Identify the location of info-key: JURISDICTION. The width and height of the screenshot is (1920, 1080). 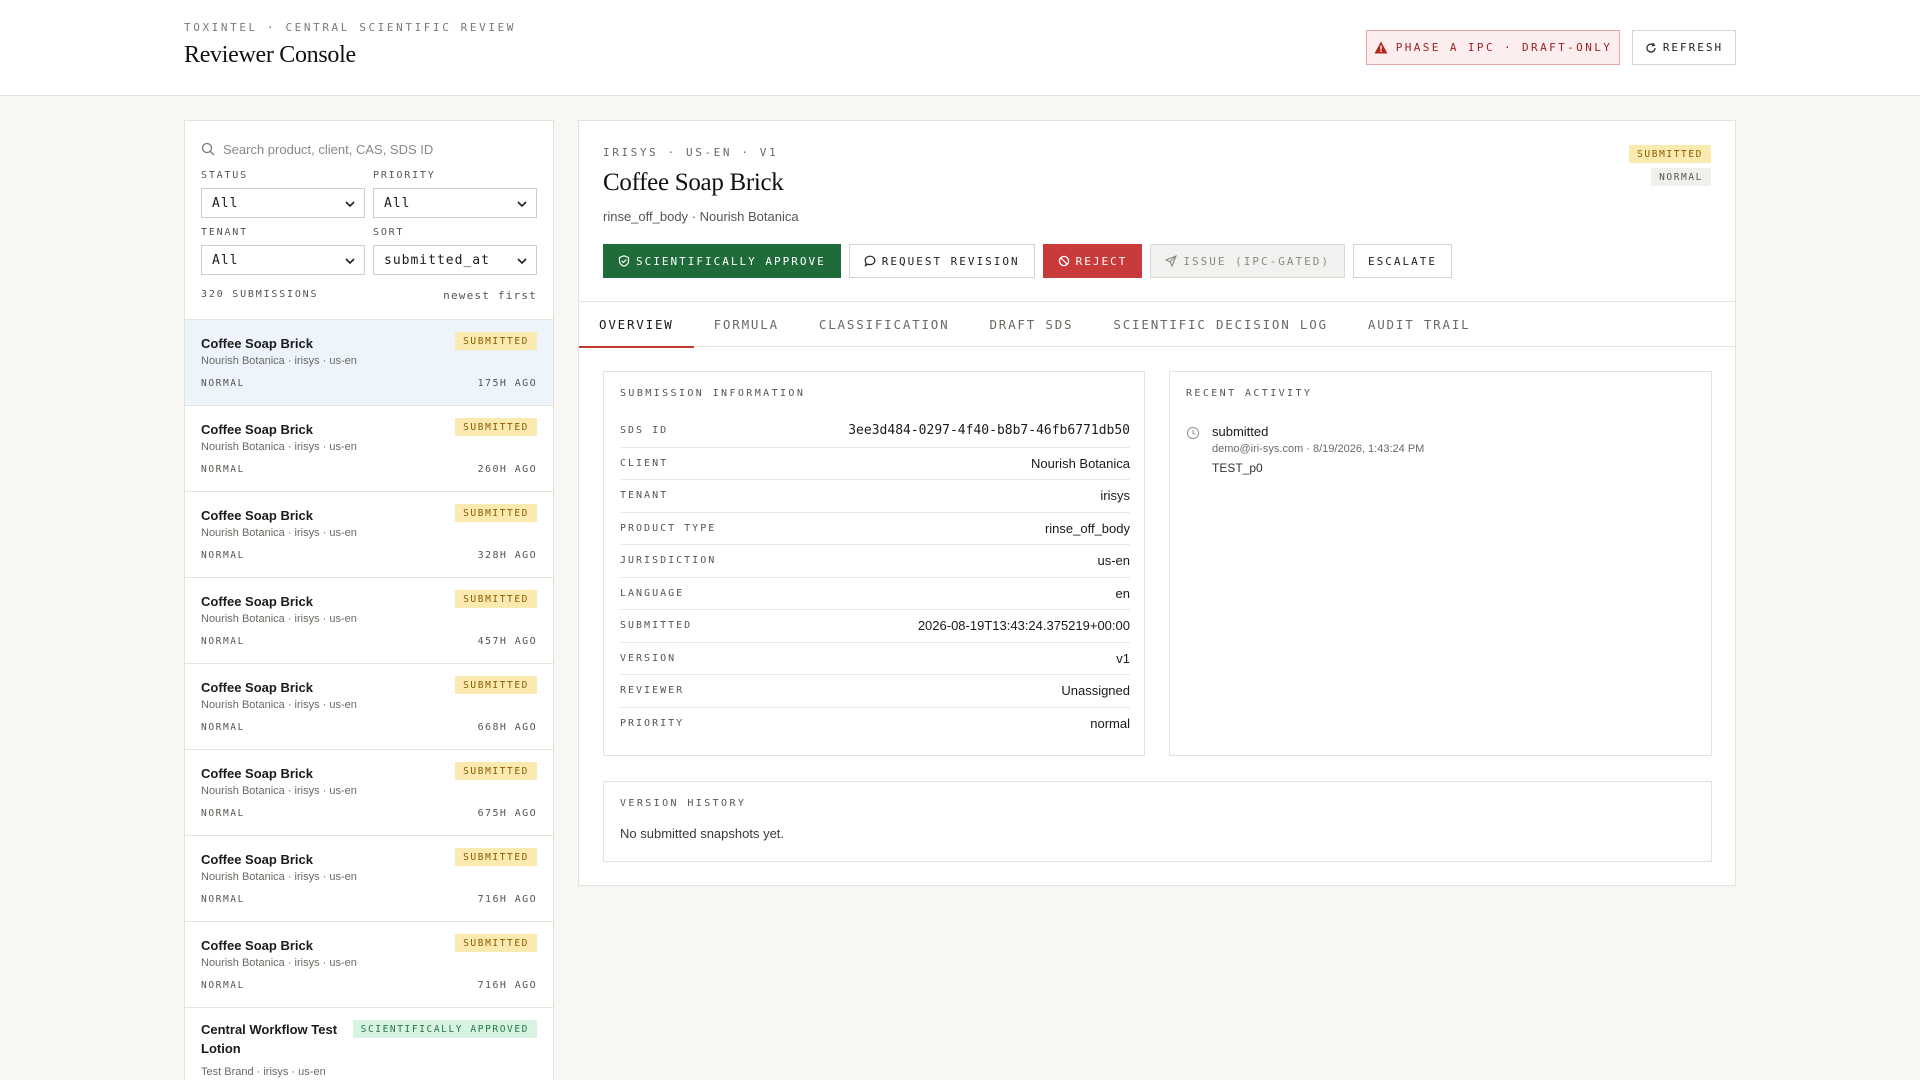
(668, 561).